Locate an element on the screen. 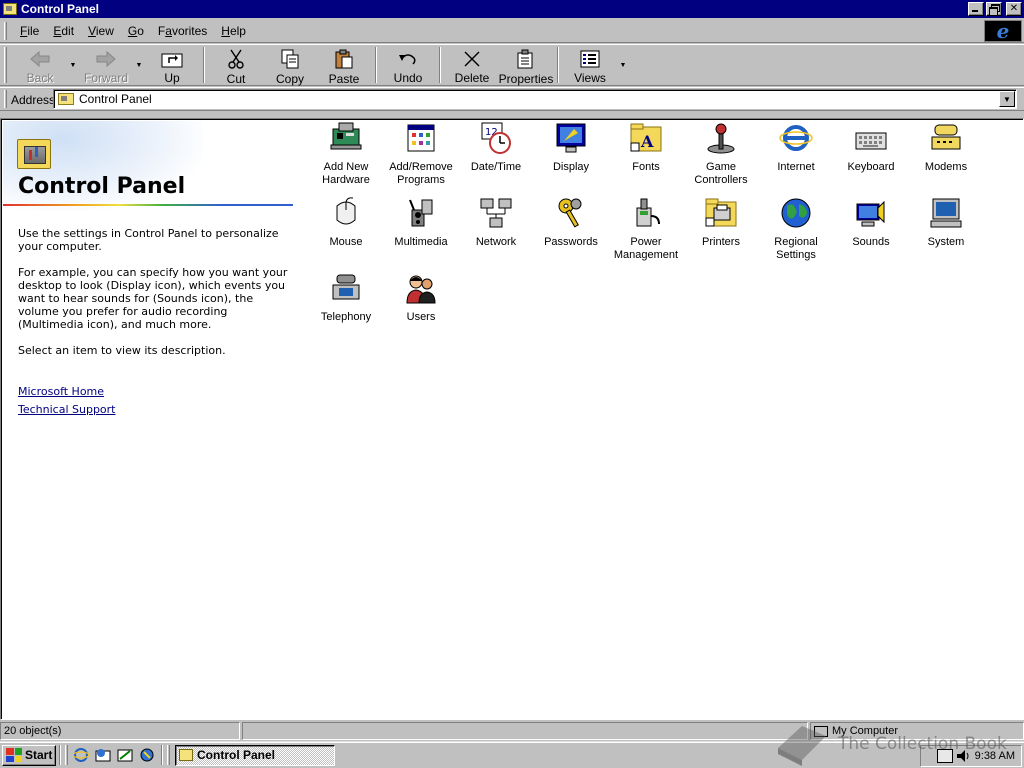 Image resolution: width=1024 pixels, height=768 pixels. control-panel-item-add-remove-programs: Add/Remove Programs is located at coordinates (421, 154).